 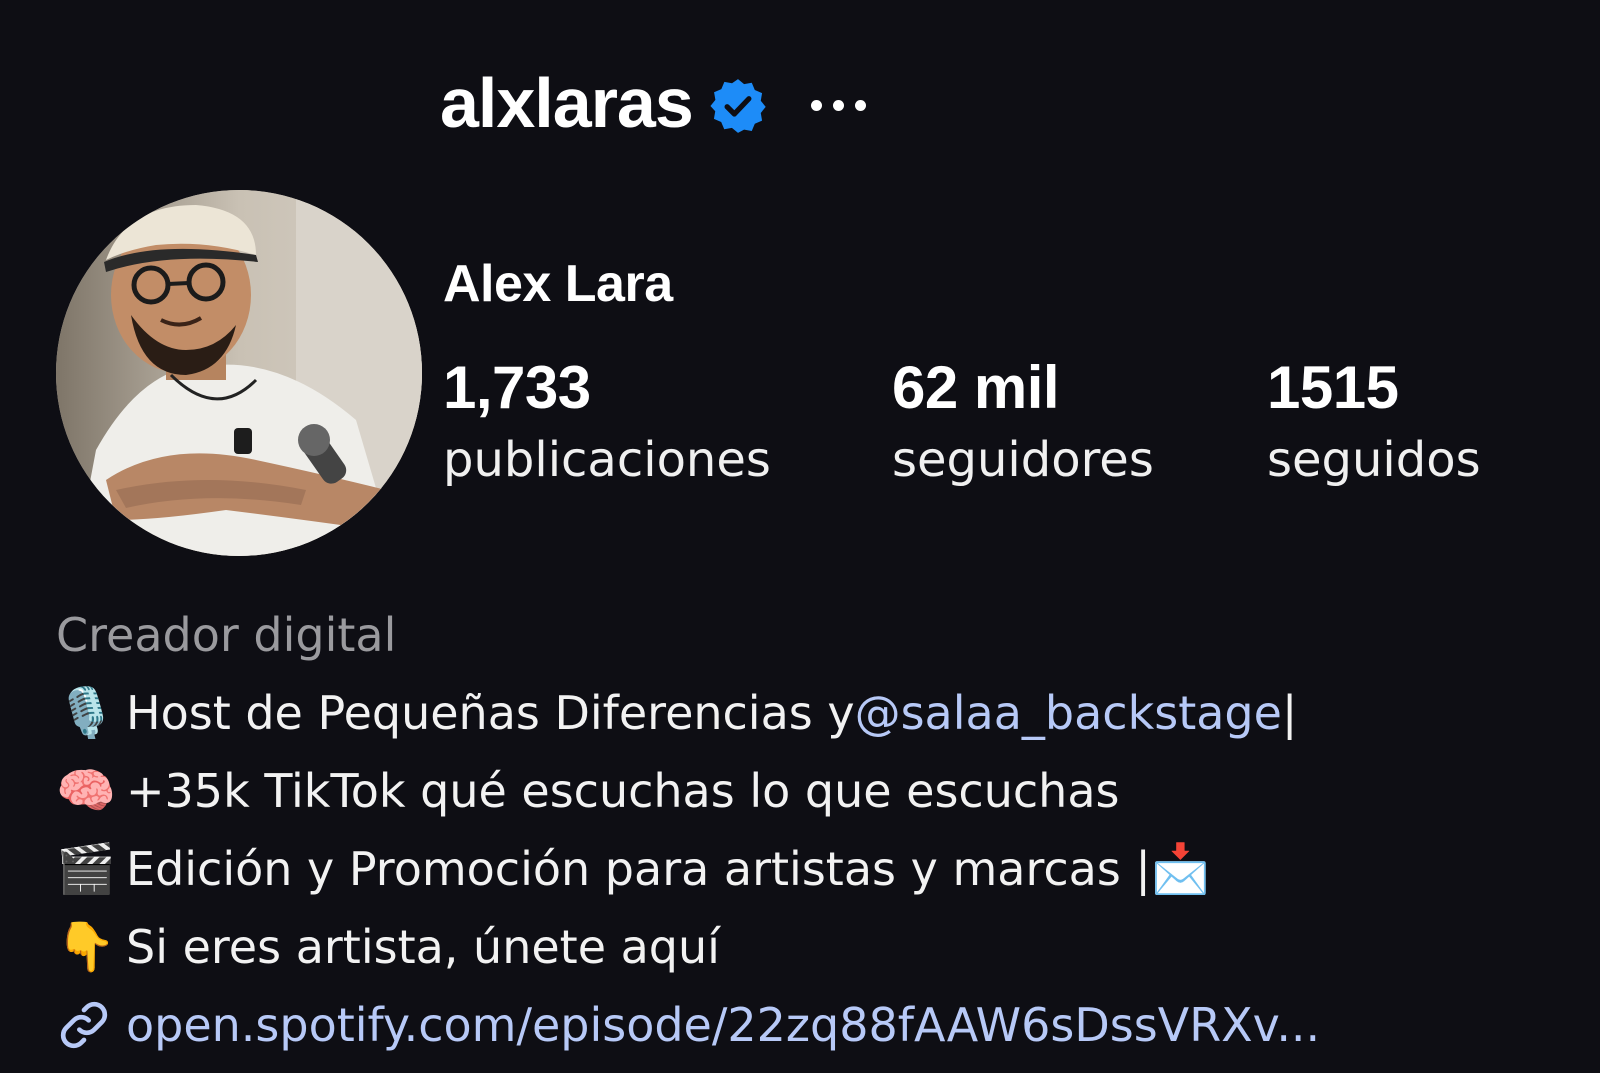 I want to click on bio-line-1-text: Host de Pequeñas Diferencias y, so click(x=490, y=713).